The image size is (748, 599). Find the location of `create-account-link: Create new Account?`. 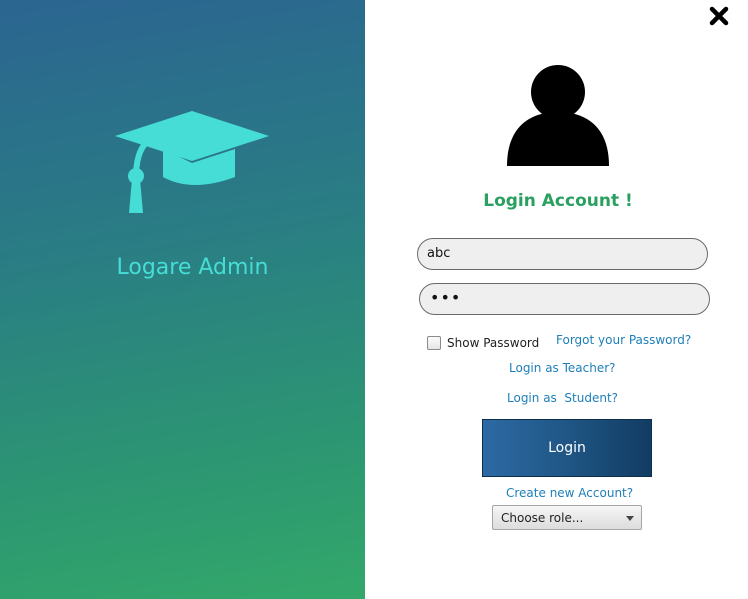

create-account-link: Create new Account? is located at coordinates (569, 493).